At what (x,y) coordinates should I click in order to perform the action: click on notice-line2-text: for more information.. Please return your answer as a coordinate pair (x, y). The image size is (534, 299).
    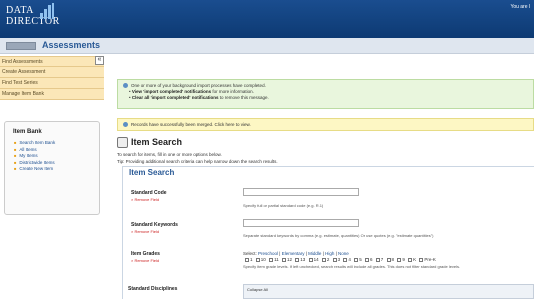
    Looking at the image, I should click on (233, 91).